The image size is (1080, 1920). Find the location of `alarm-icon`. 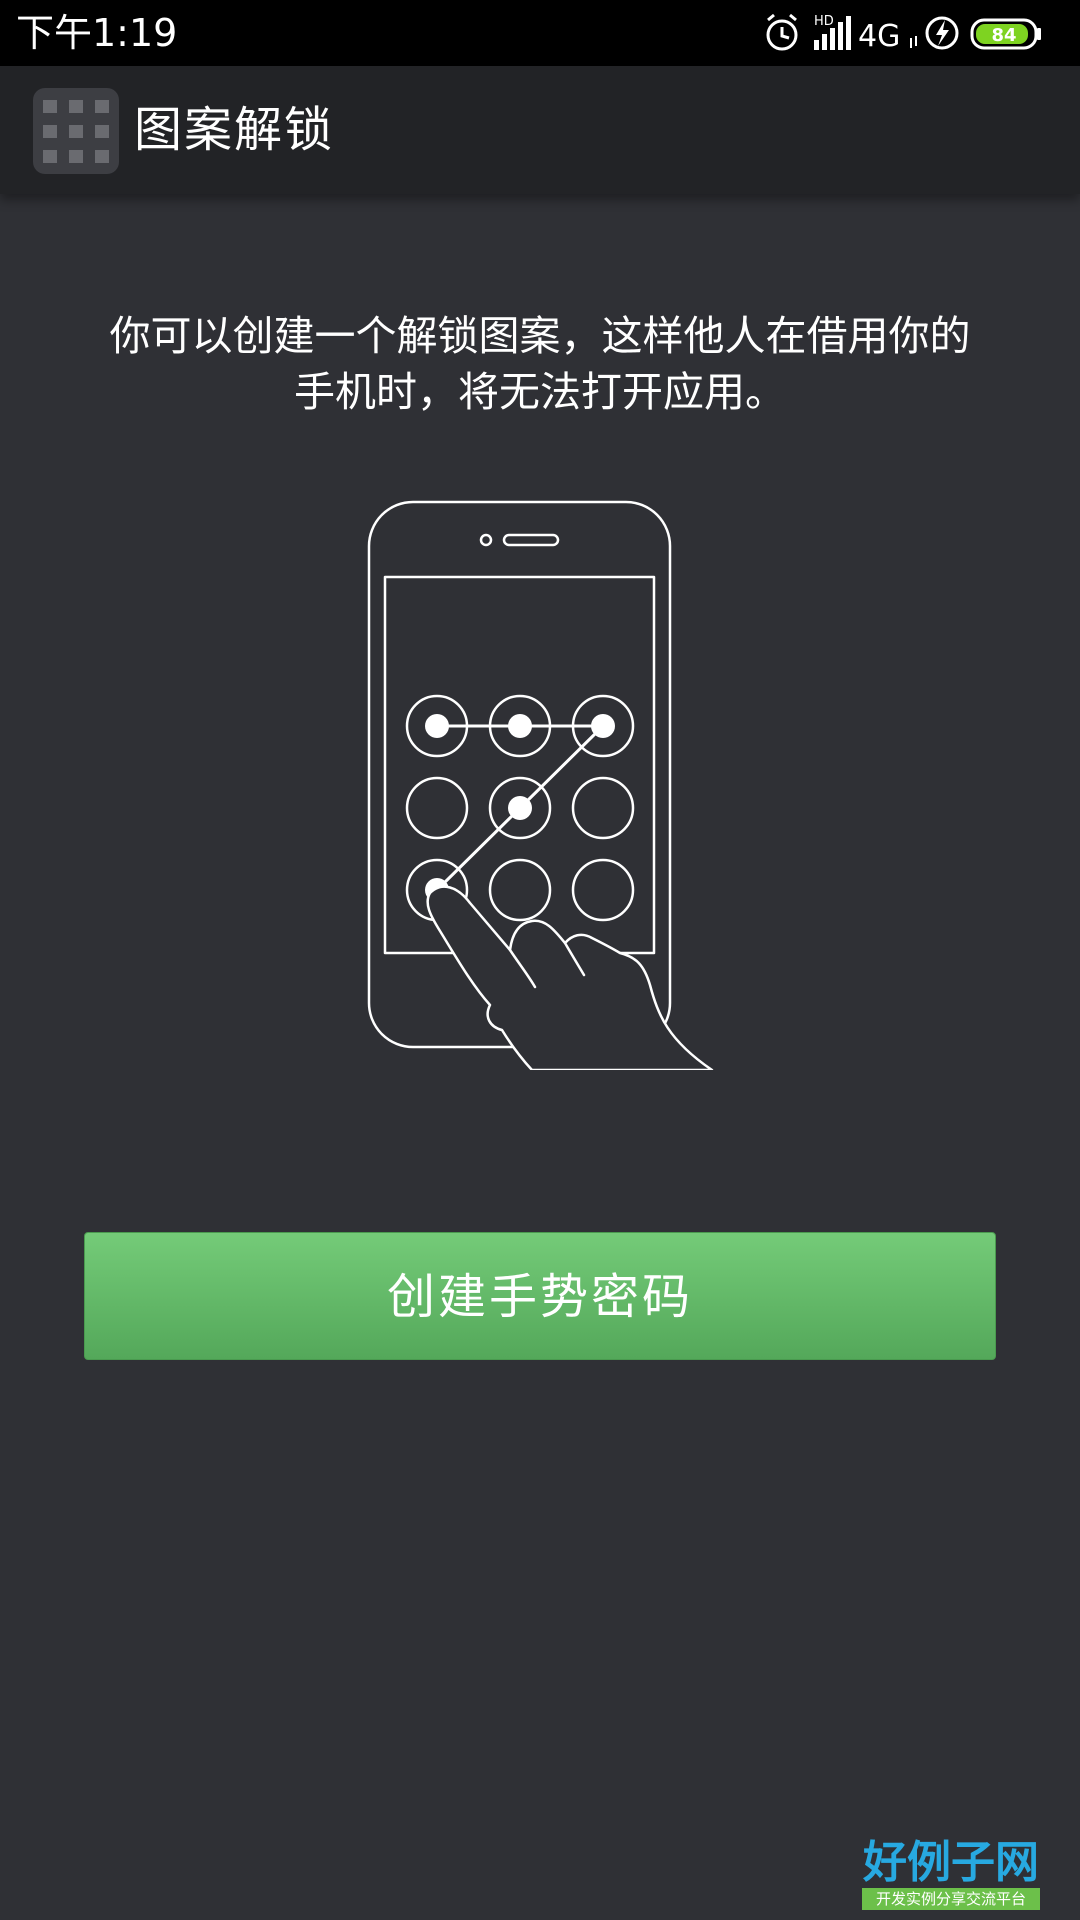

alarm-icon is located at coordinates (782, 32).